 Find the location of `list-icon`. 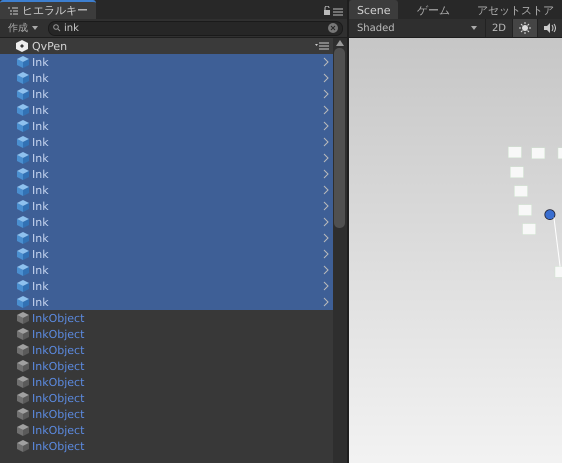

list-icon is located at coordinates (13, 10).